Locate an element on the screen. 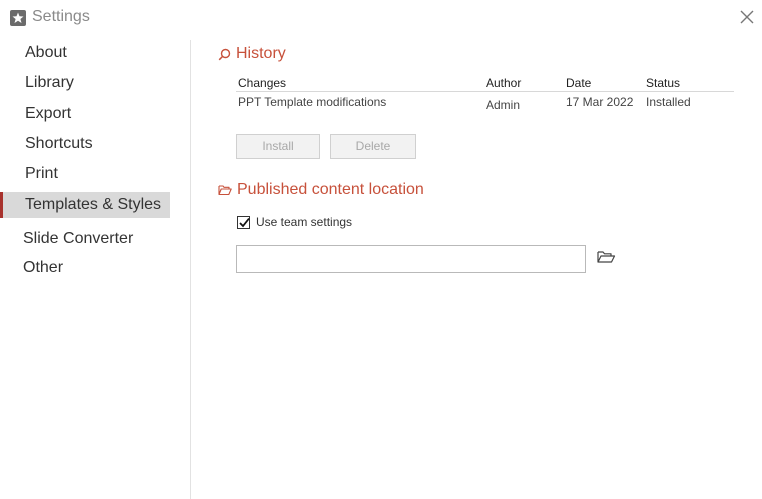  cell-status: Installed is located at coordinates (668, 102).